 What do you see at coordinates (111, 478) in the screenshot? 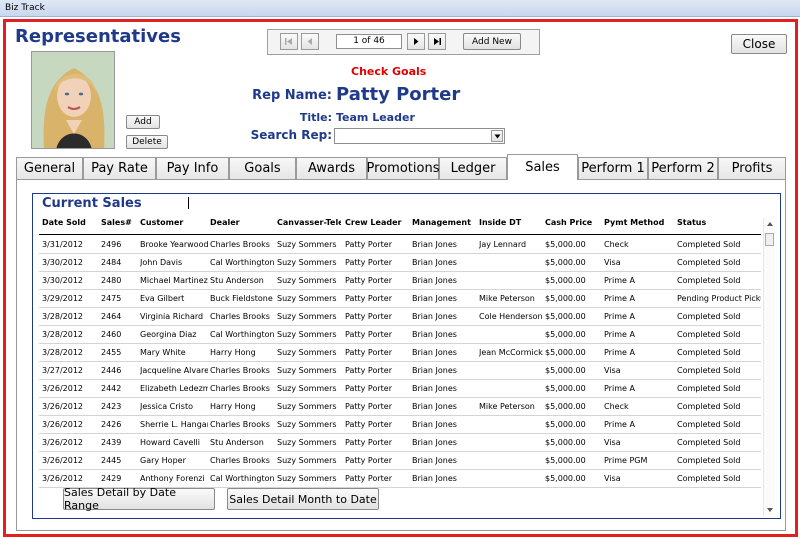
I see `table-cell: 2429` at bounding box center [111, 478].